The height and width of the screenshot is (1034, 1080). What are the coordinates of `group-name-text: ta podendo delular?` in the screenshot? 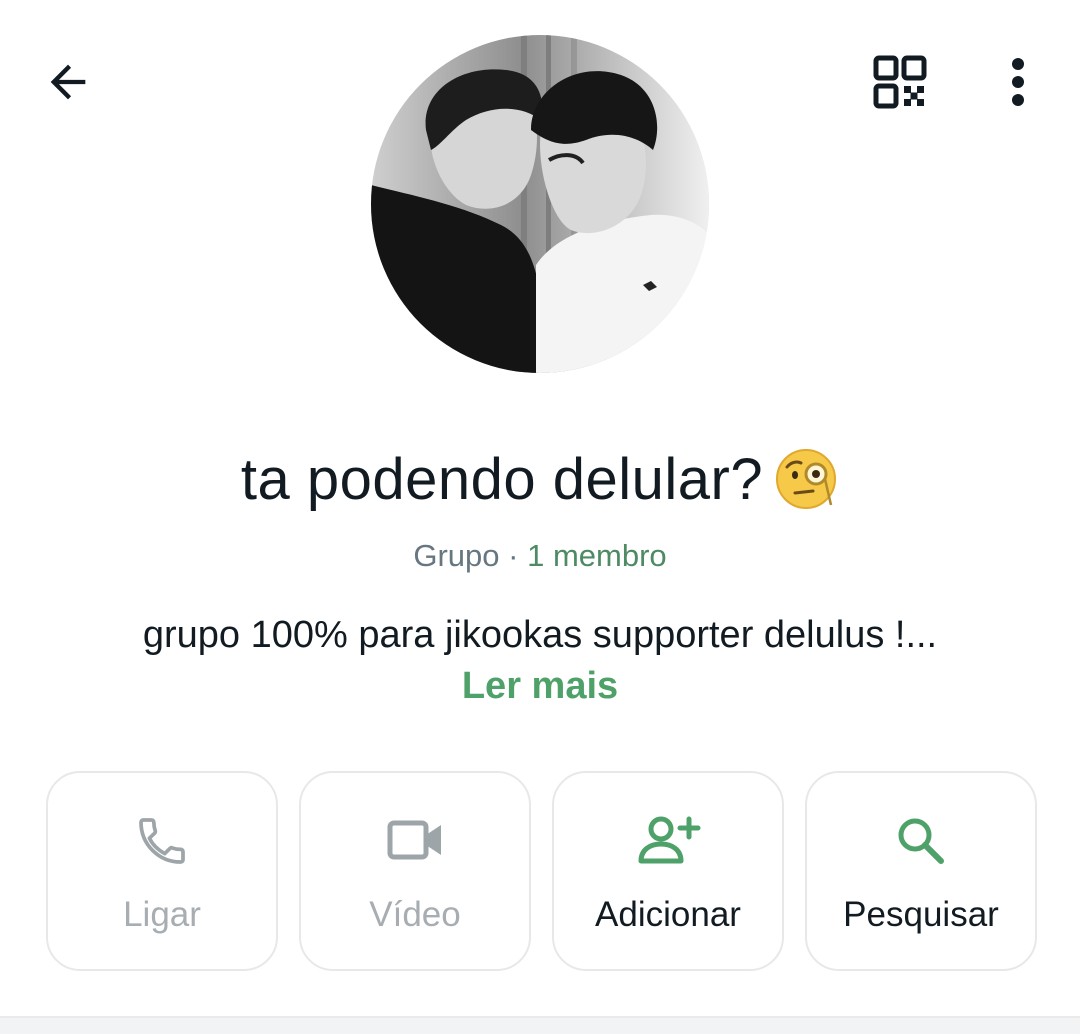 It's located at (502, 479).